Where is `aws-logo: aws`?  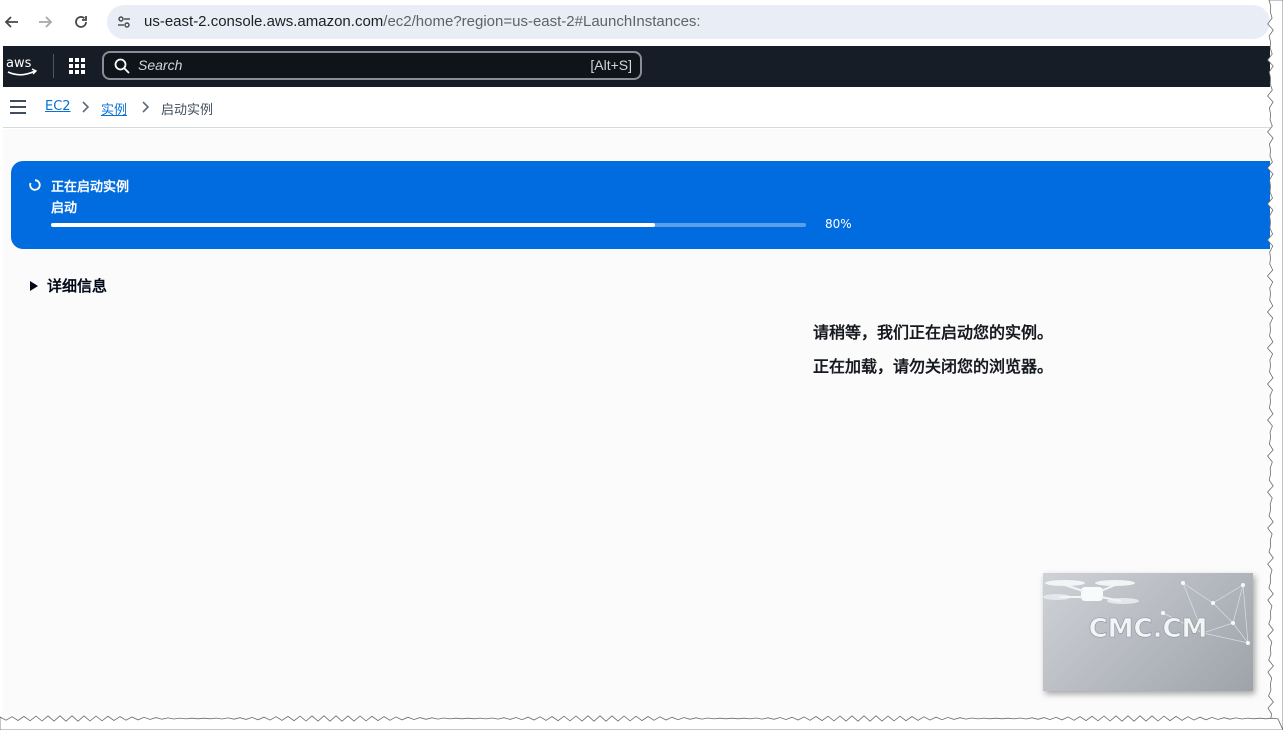 aws-logo: aws is located at coordinates (22, 66).